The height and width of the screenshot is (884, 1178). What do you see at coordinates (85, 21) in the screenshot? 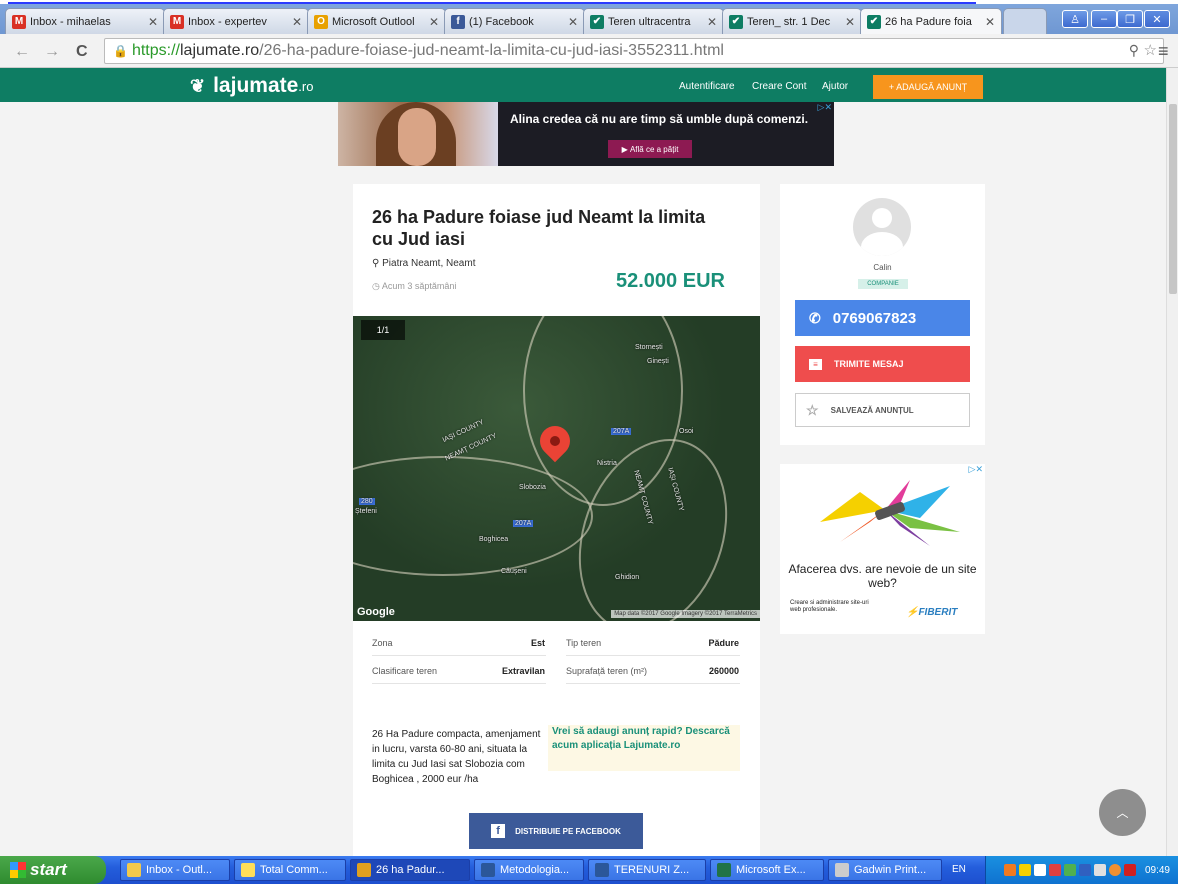
I see `browser-tab: M Inbox - mihaelas ✕` at bounding box center [85, 21].